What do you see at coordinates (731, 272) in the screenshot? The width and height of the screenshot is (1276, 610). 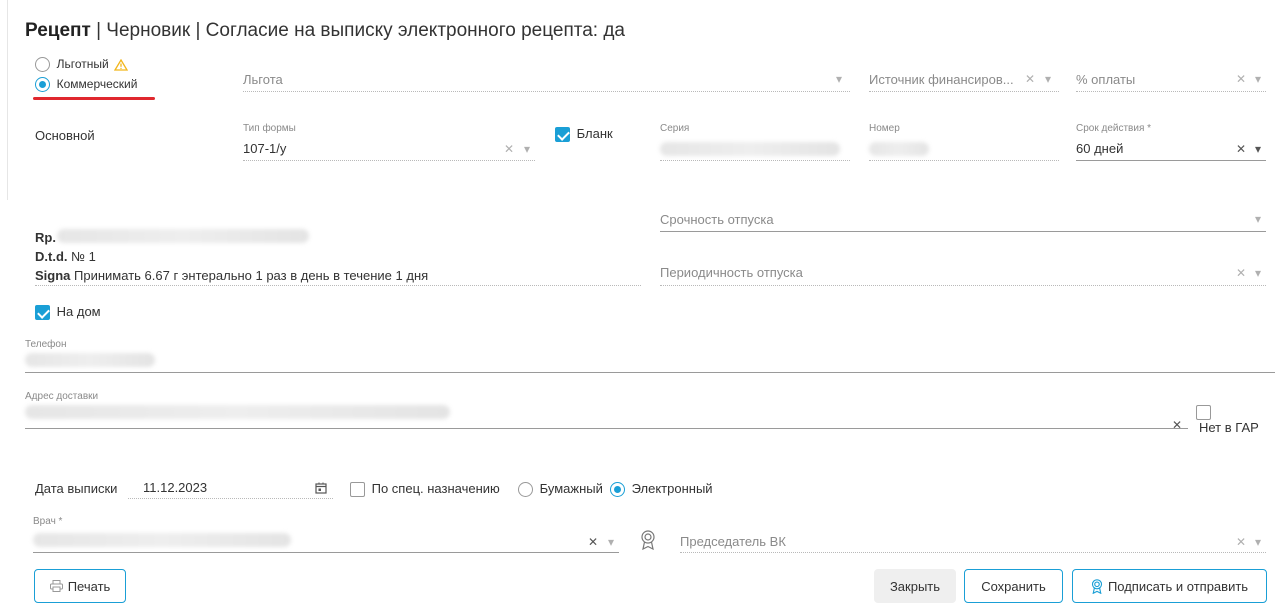 I see `periodicity-placeholder: Периодичность отпуска` at bounding box center [731, 272].